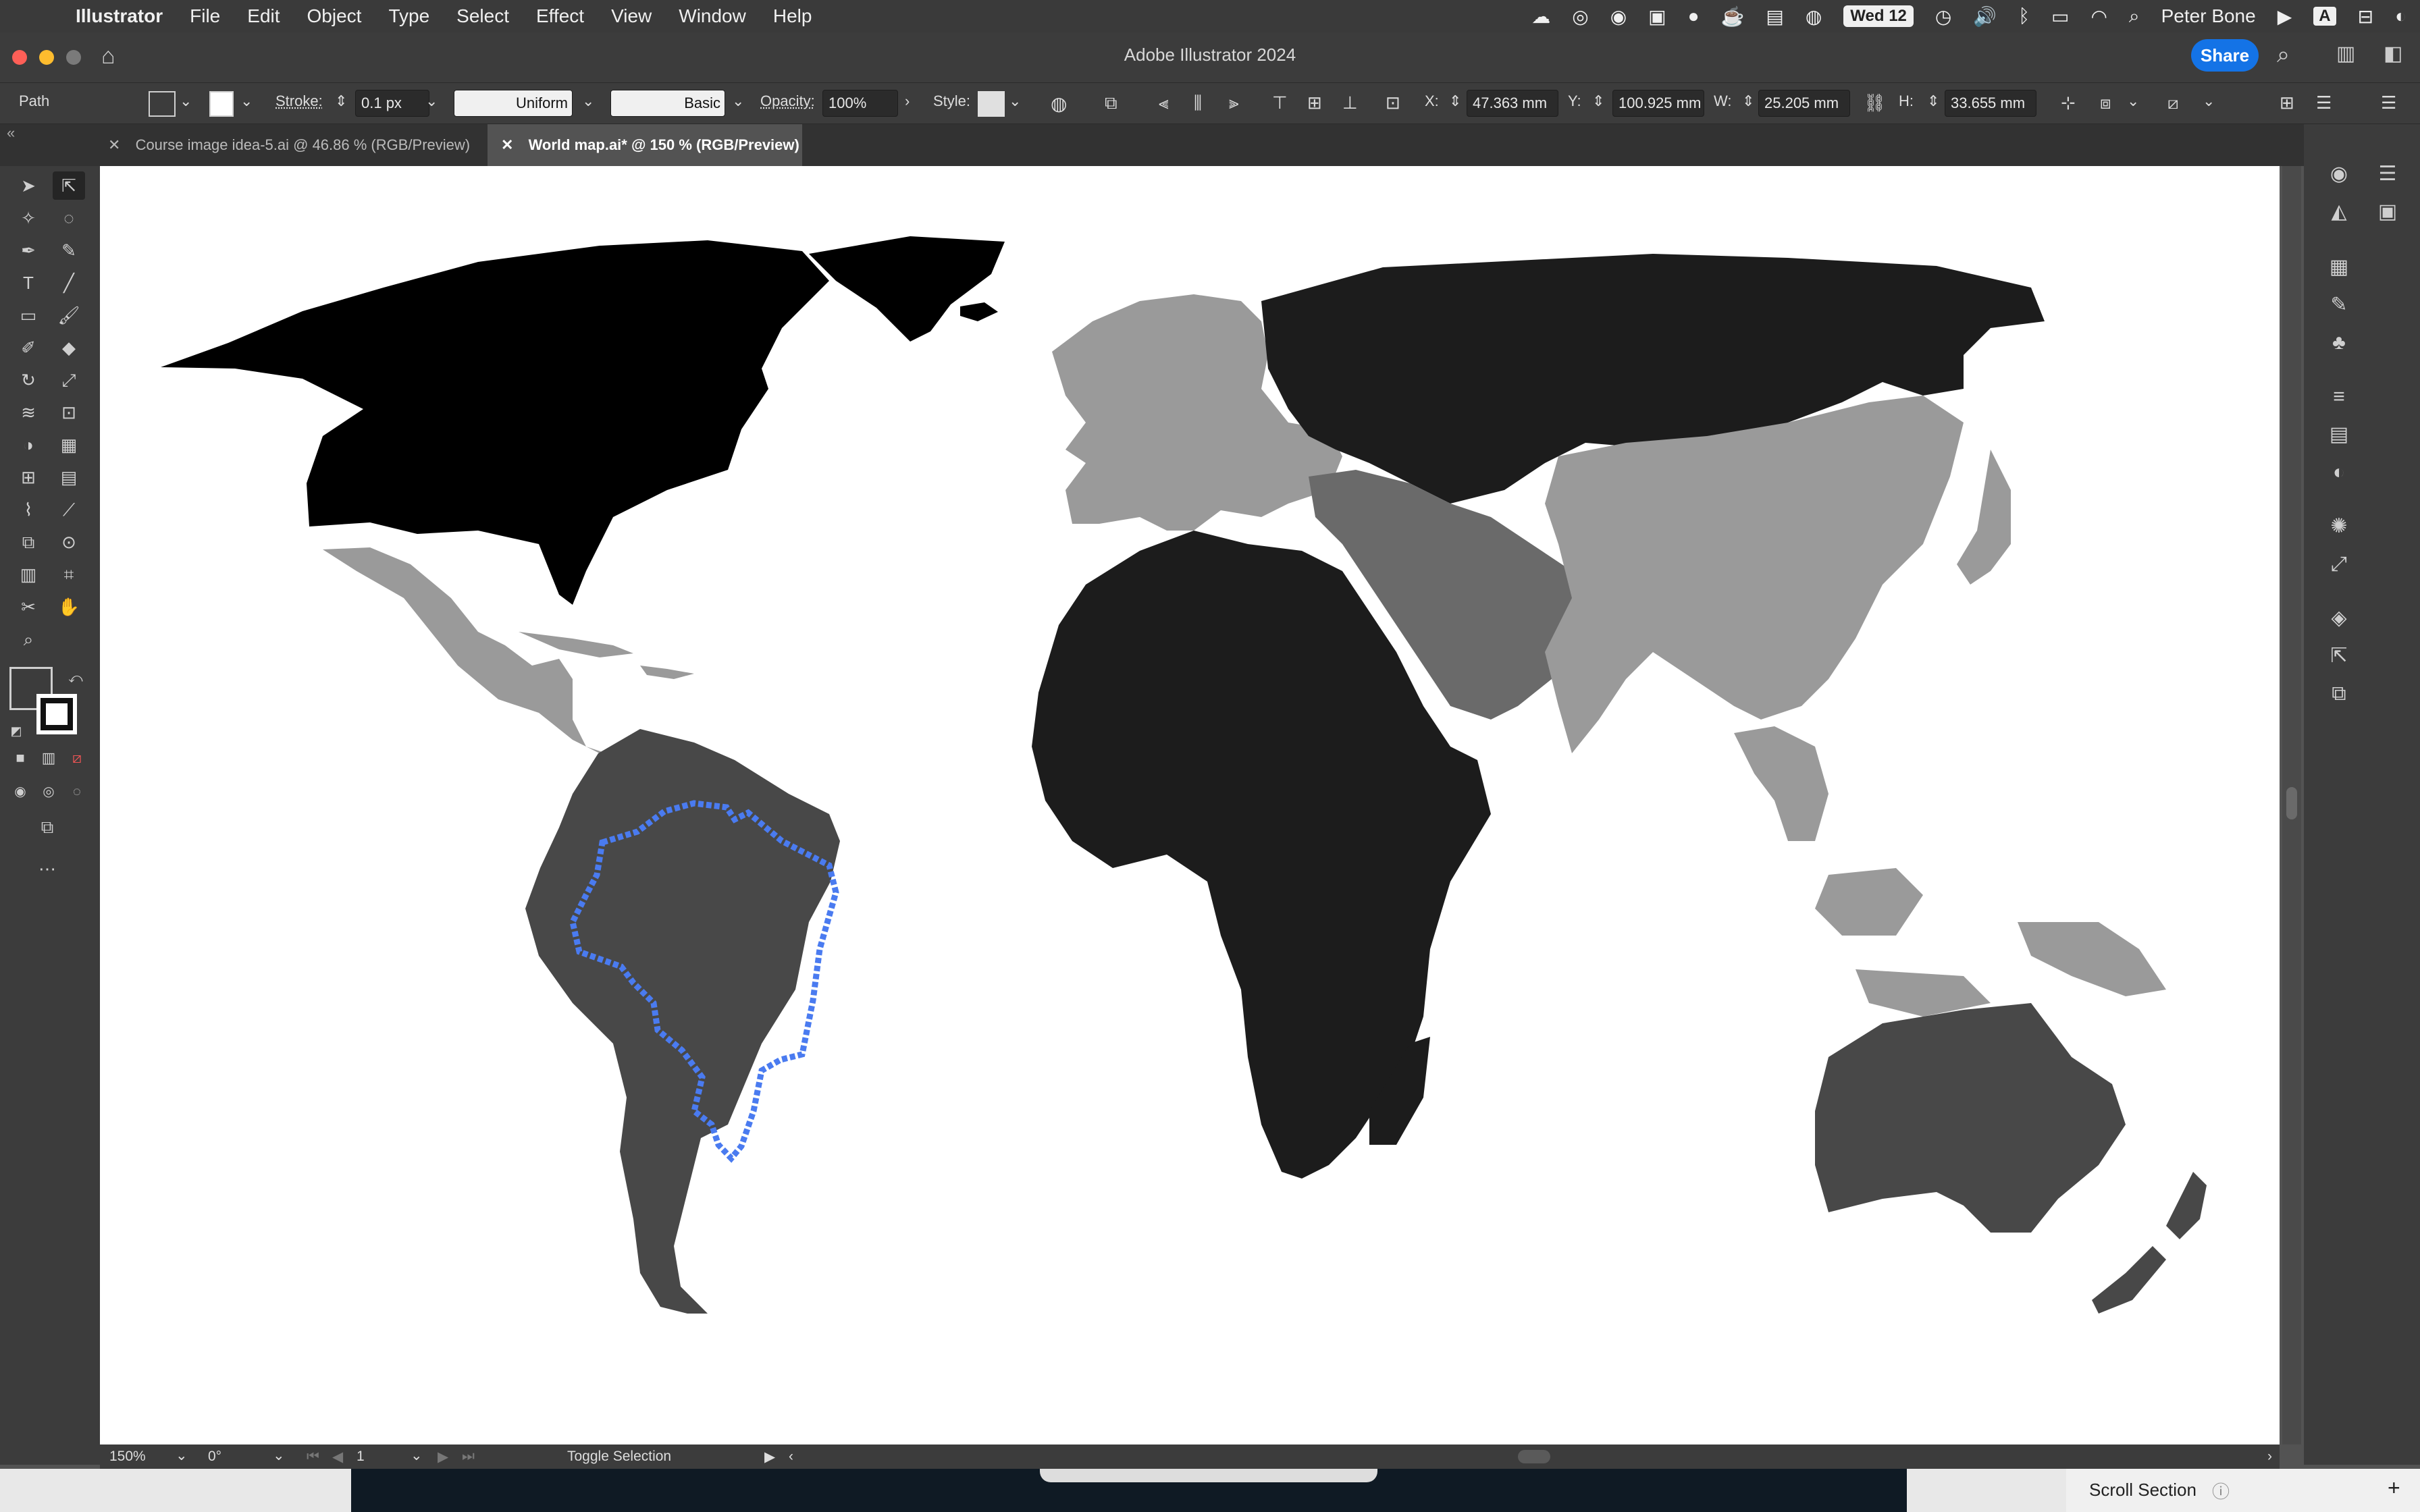  I want to click on appearance-icon: ◉, so click(2339, 174).